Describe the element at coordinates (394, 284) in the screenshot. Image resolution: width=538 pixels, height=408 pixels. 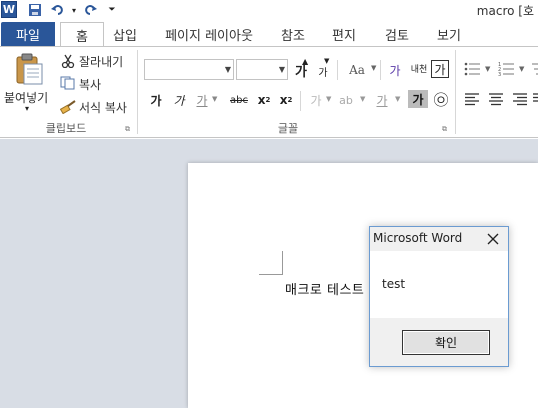
I see `dialog-message: test` at that location.